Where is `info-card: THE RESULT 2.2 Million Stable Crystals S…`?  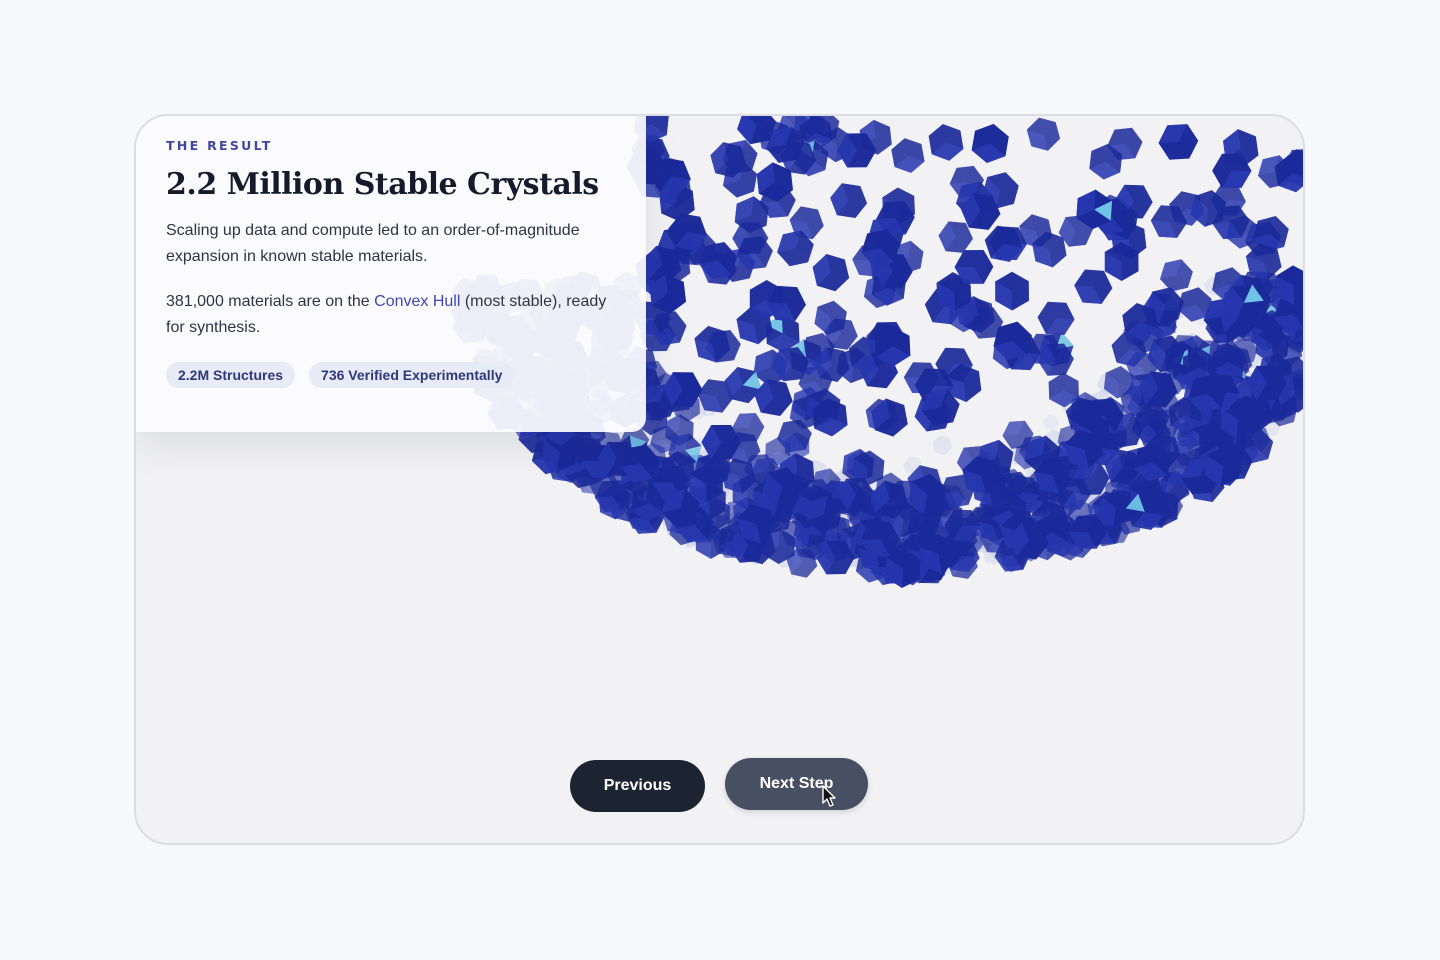 info-card: THE RESULT 2.2 Million Stable Crystals S… is located at coordinates (391, 274).